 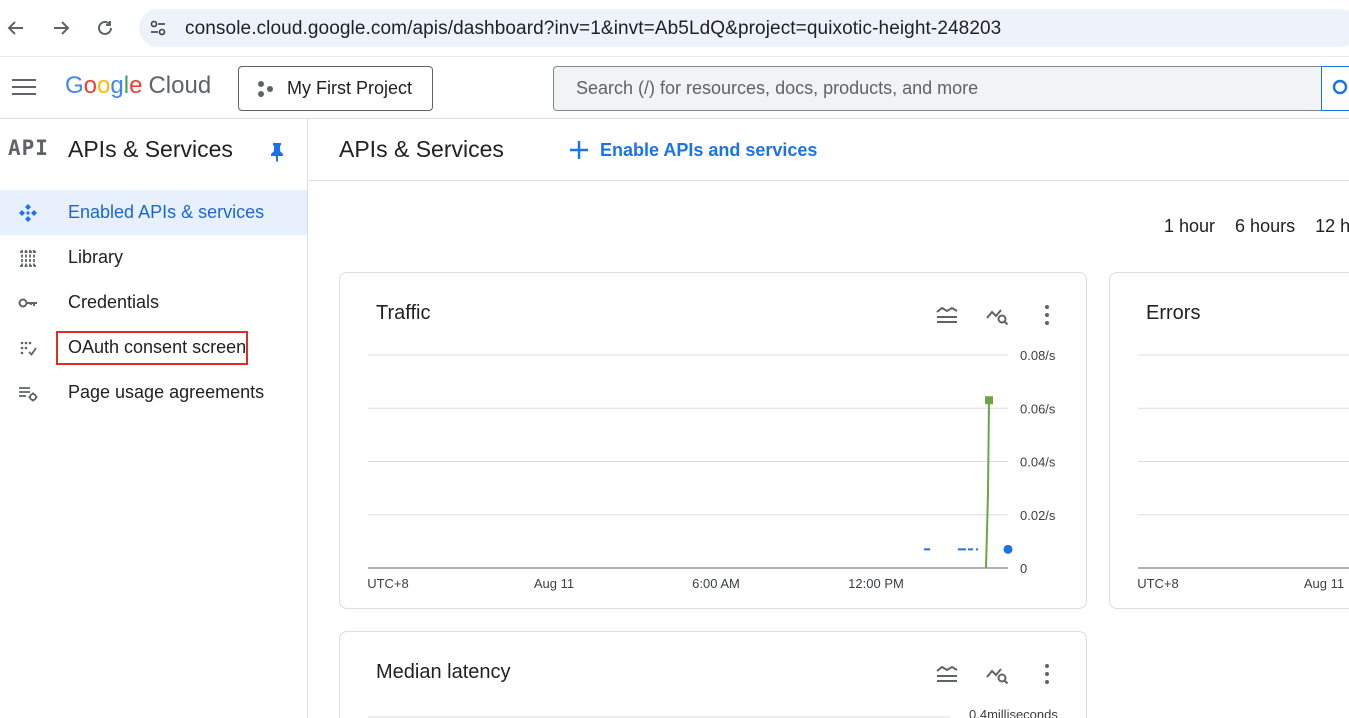 What do you see at coordinates (153, 257) in the screenshot?
I see `sidebar-item-library: Library` at bounding box center [153, 257].